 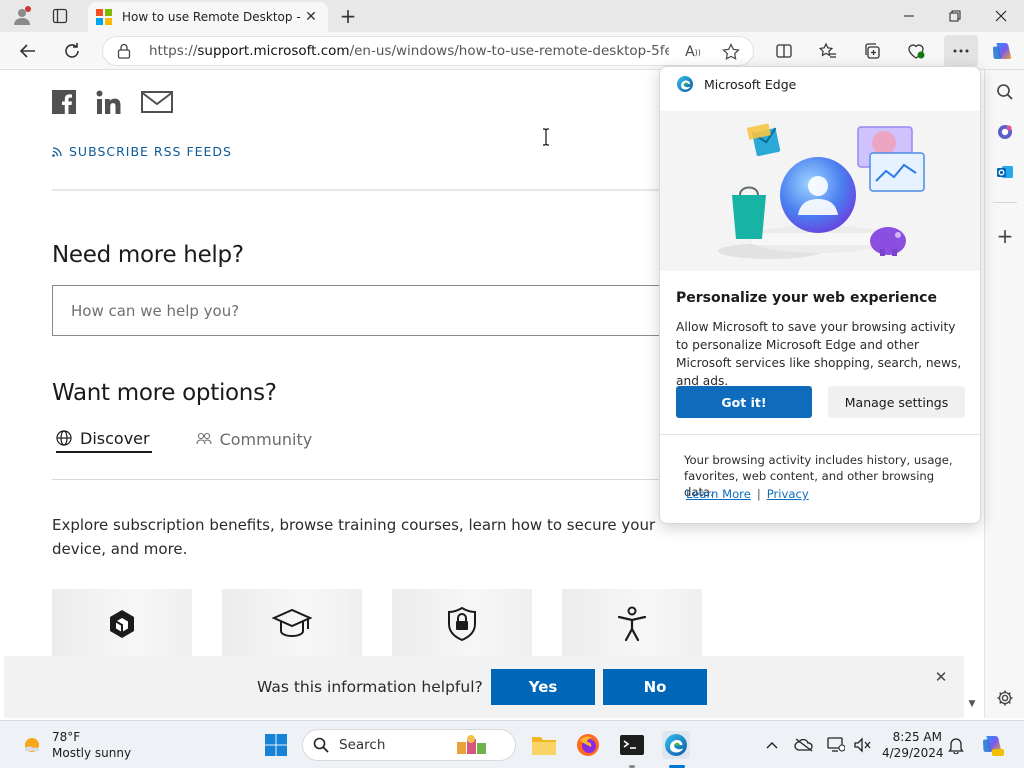 I want to click on privacy-link: Privacy, so click(x=788, y=494).